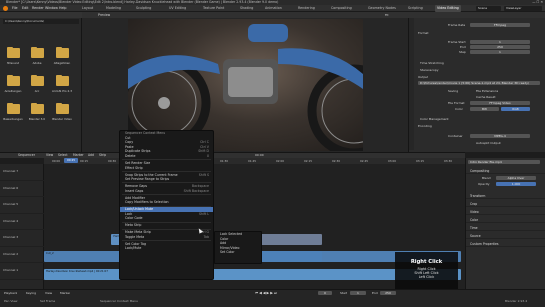 The width and height of the screenshot is (545, 307). What do you see at coordinates (166, 168) in the screenshot?
I see `context-menu-item: Effect Strip` at bounding box center [166, 168].